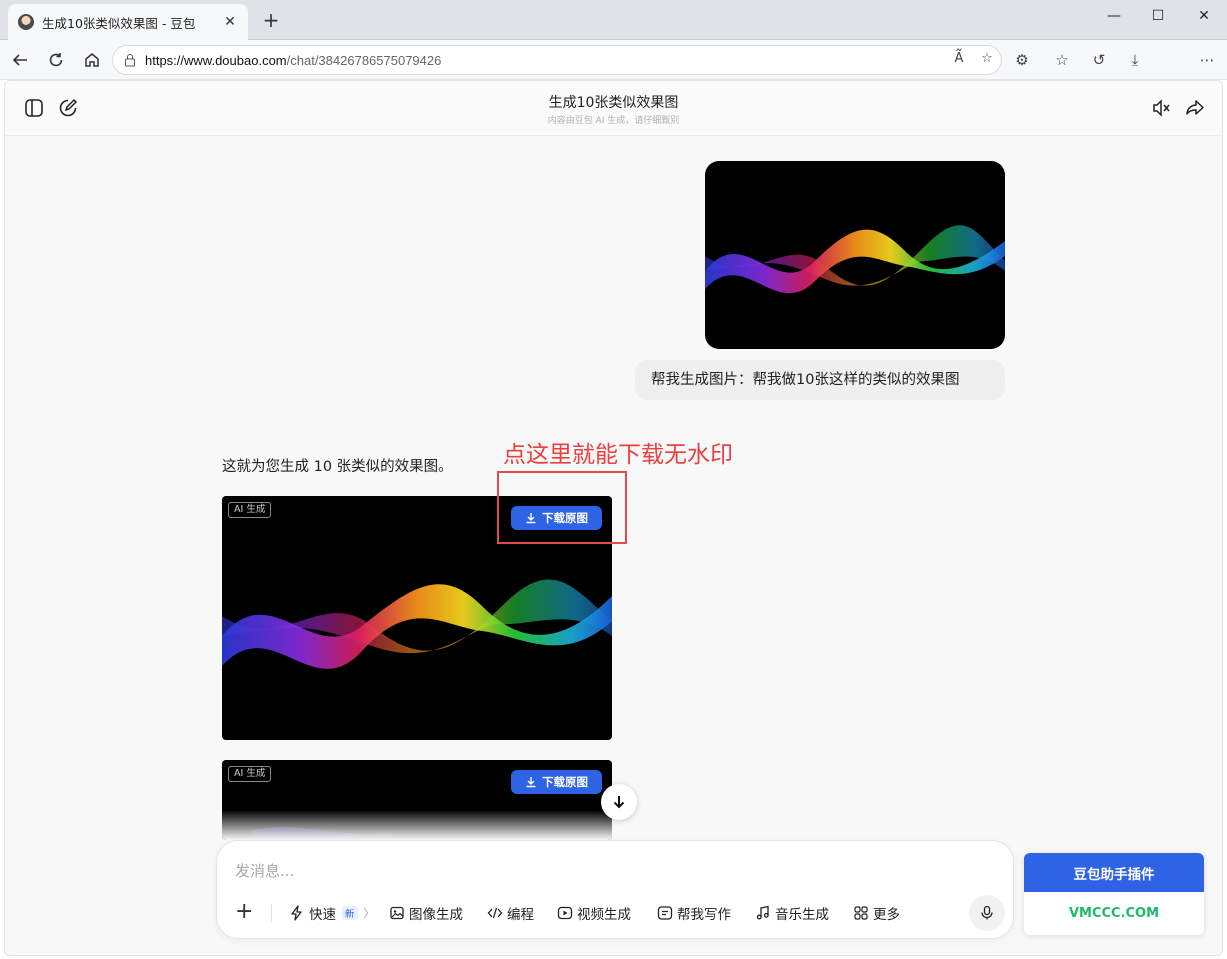 This screenshot has width=1227, height=959. I want to click on new-tab-button: +, so click(271, 20).